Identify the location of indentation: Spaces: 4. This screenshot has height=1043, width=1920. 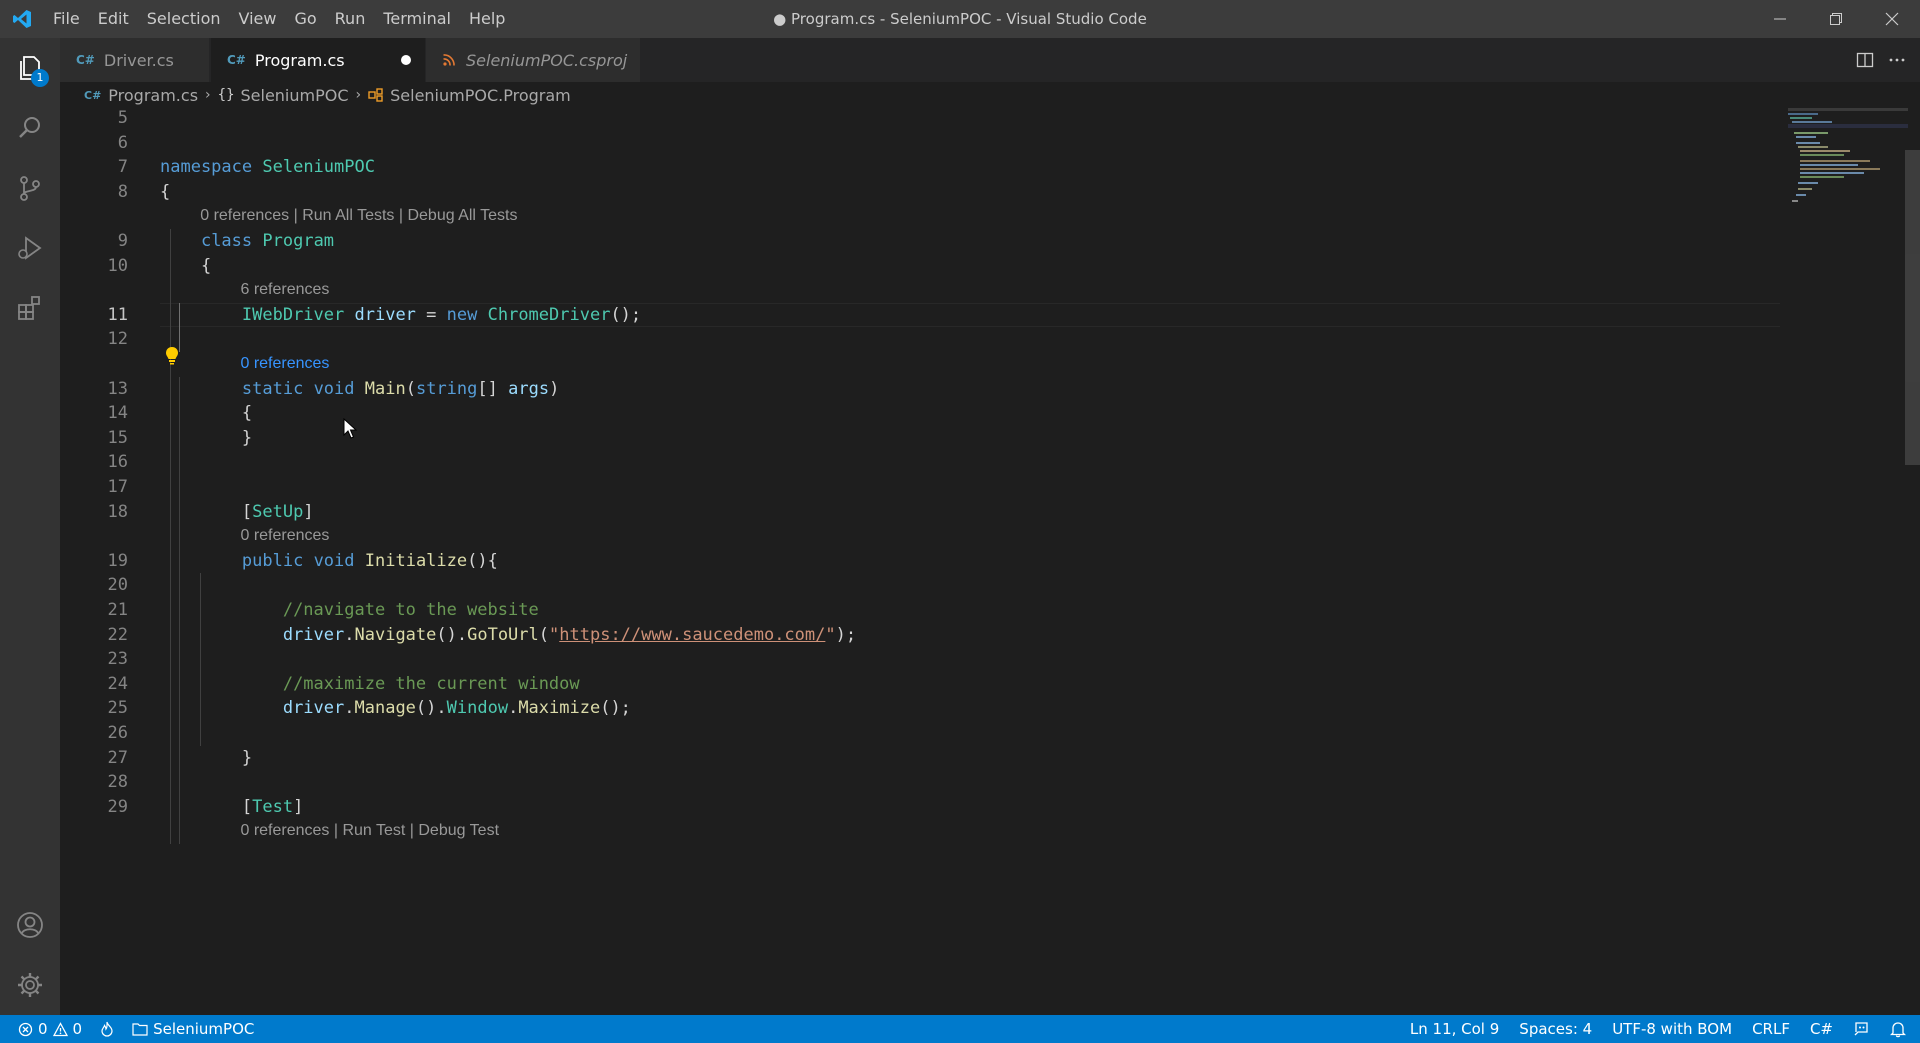
(1555, 1029).